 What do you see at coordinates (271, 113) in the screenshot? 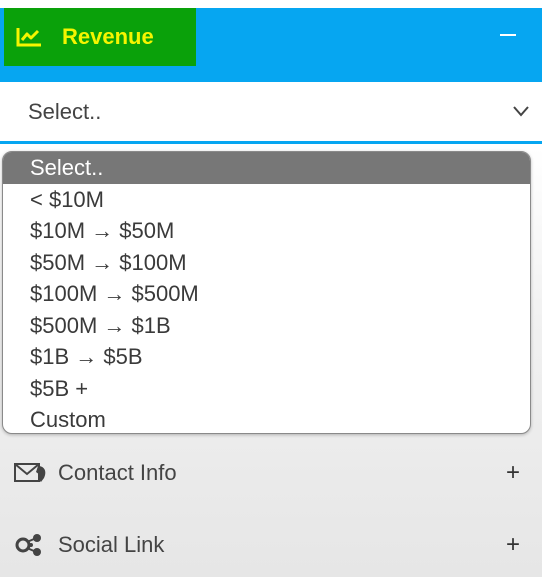
I see `revenue-select: Select..` at bounding box center [271, 113].